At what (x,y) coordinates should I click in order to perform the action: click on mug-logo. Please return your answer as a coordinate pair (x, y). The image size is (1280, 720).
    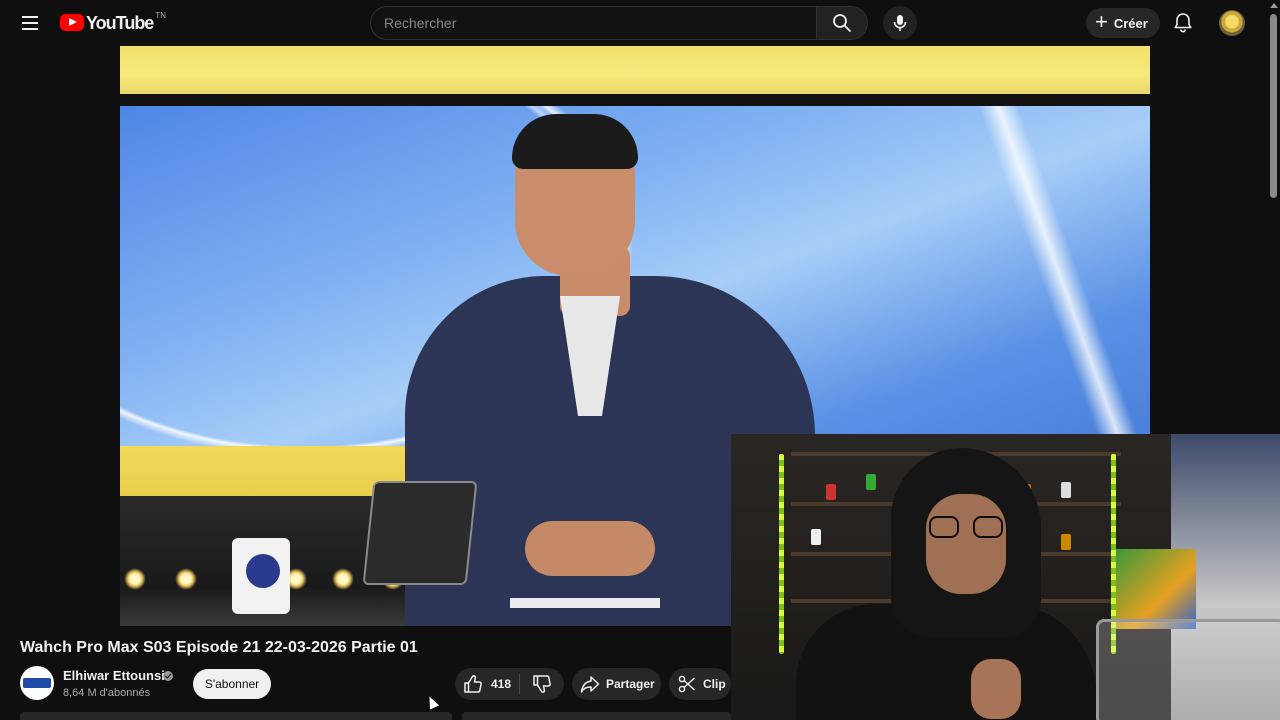
    Looking at the image, I should click on (263, 571).